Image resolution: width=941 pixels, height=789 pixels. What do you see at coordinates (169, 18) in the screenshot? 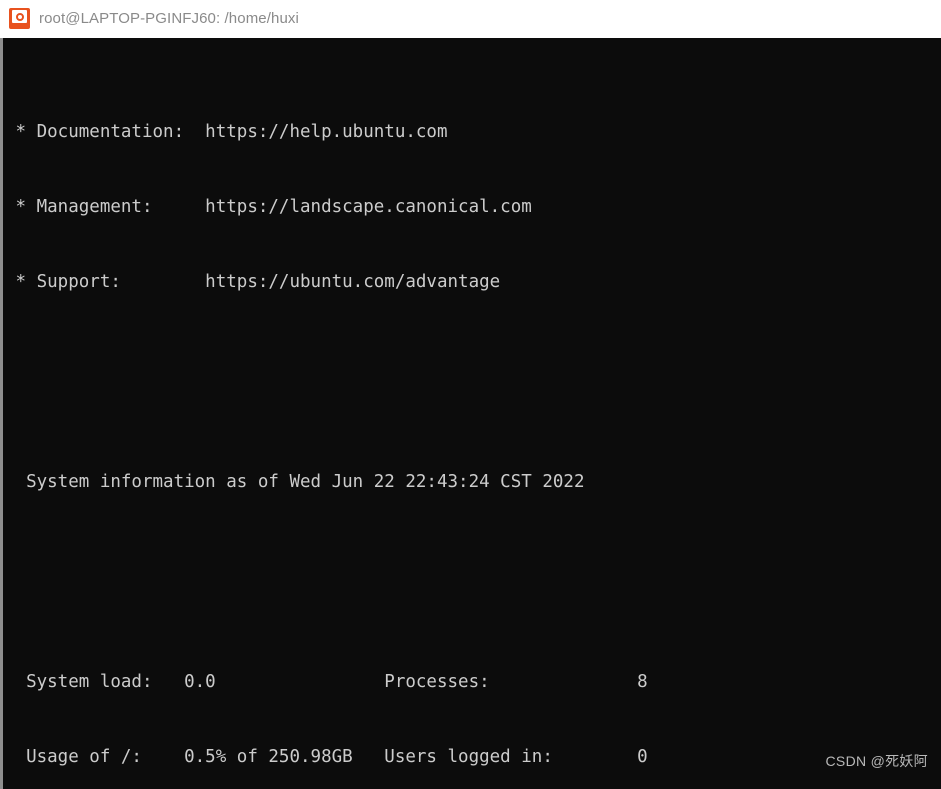
I see `window-title: root@LAPTOP-PGINFJ60: /home/huxi` at bounding box center [169, 18].